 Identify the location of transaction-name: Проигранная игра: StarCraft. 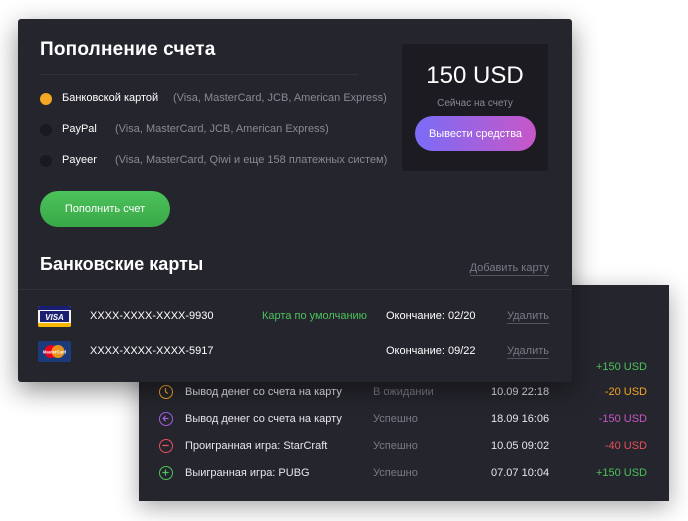
(256, 446).